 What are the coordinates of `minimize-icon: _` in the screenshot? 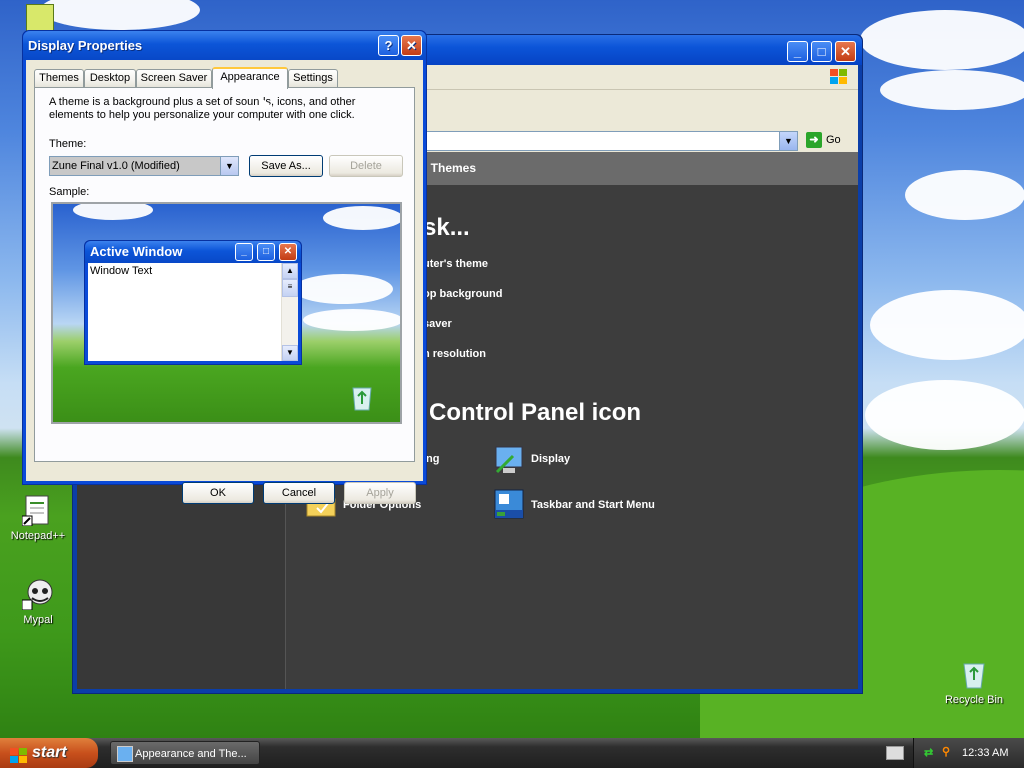 It's located at (244, 252).